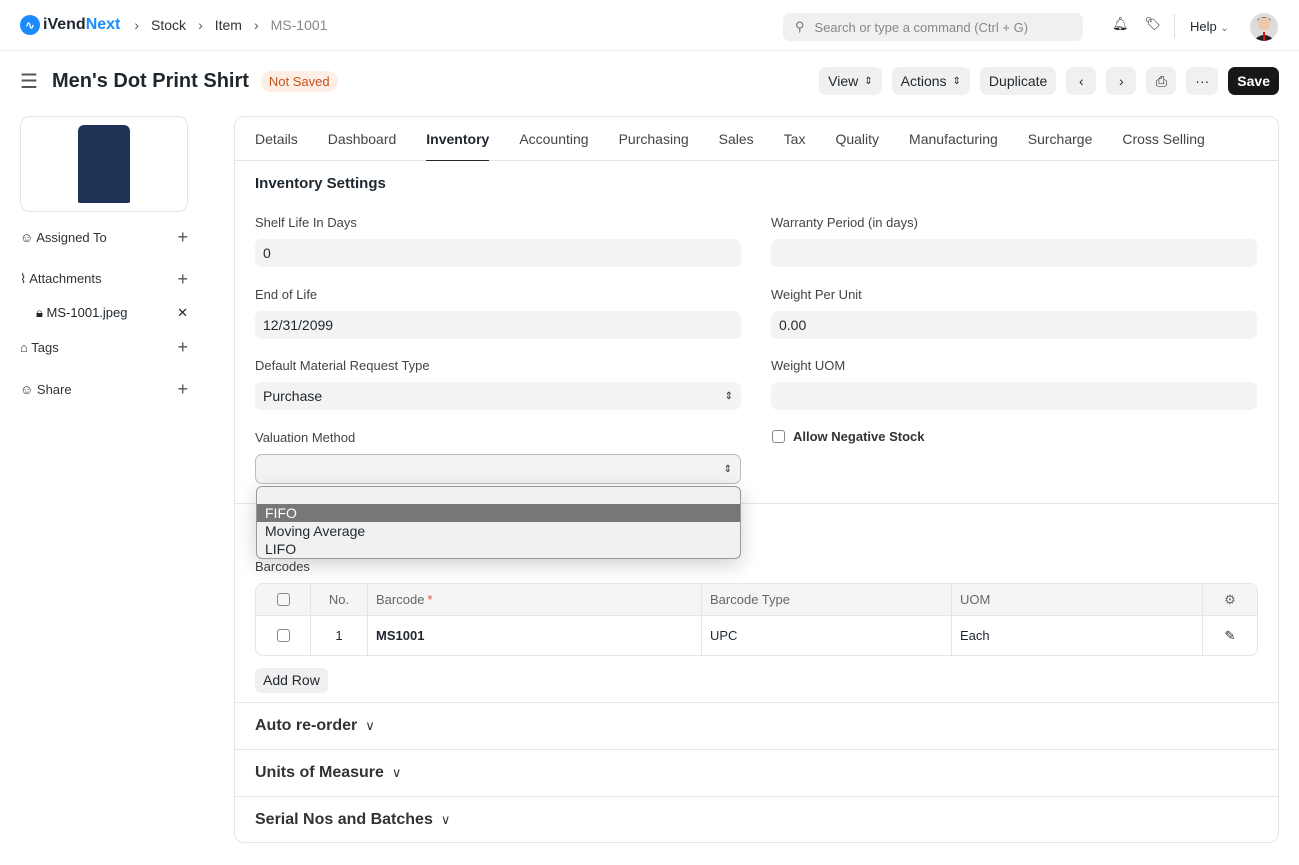 The width and height of the screenshot is (1299, 865). I want to click on allow-negative-stock-checkbox: Allow Negative Stock, so click(848, 436).